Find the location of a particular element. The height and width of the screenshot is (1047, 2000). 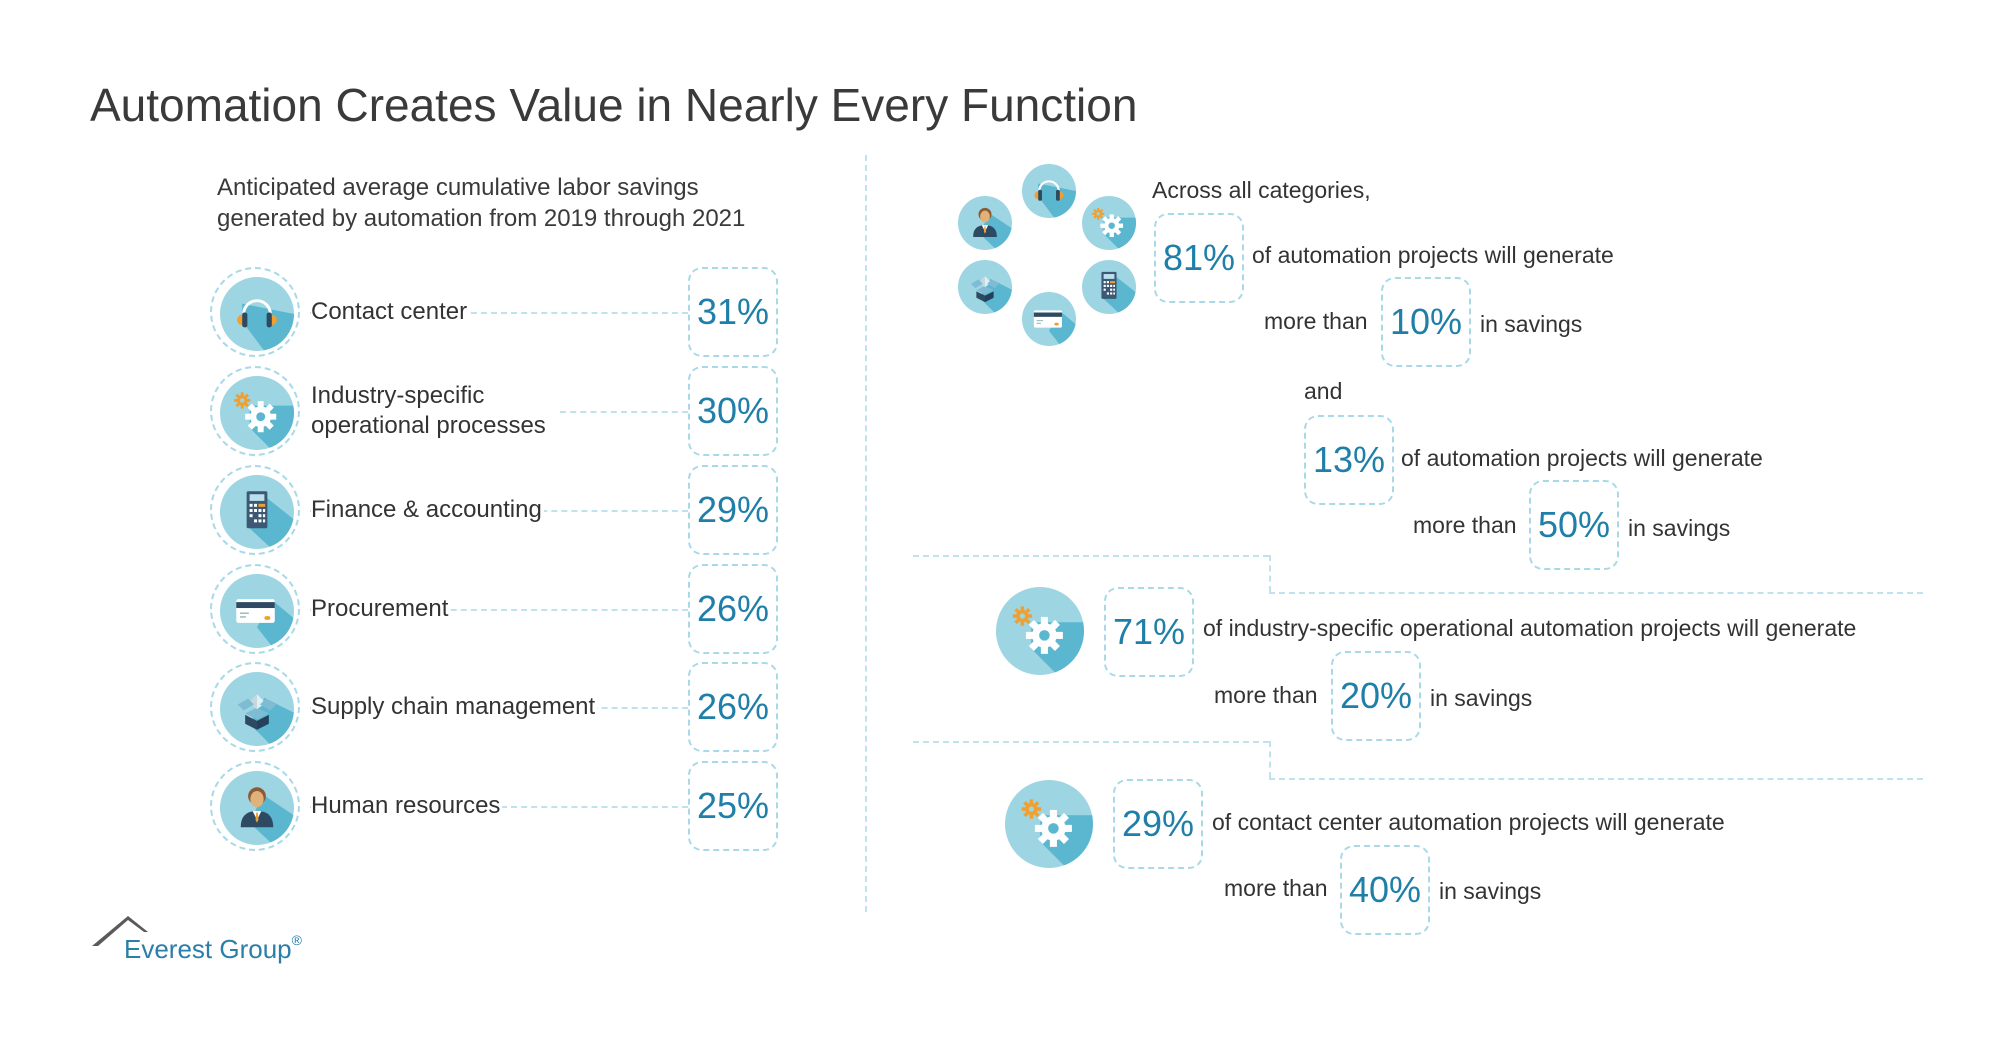

section1-stat2-threshold: 50% is located at coordinates (1574, 525).